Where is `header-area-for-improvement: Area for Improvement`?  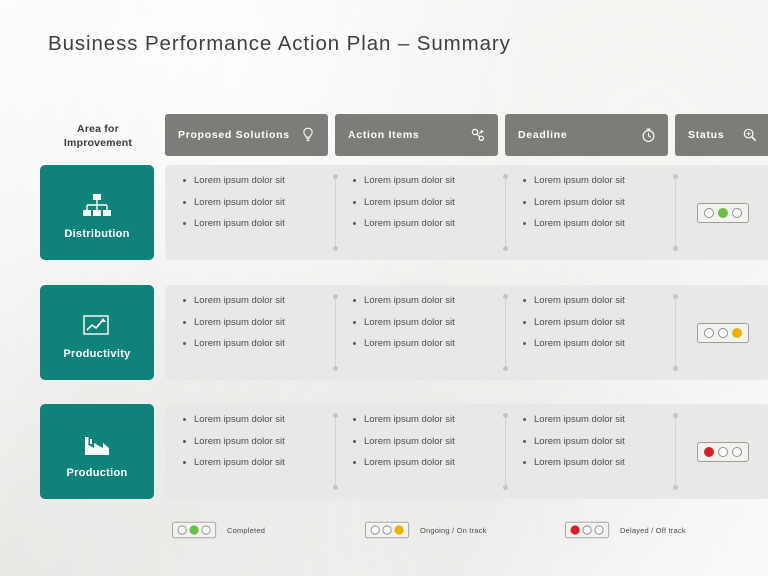 header-area-for-improvement: Area for Improvement is located at coordinates (98, 136).